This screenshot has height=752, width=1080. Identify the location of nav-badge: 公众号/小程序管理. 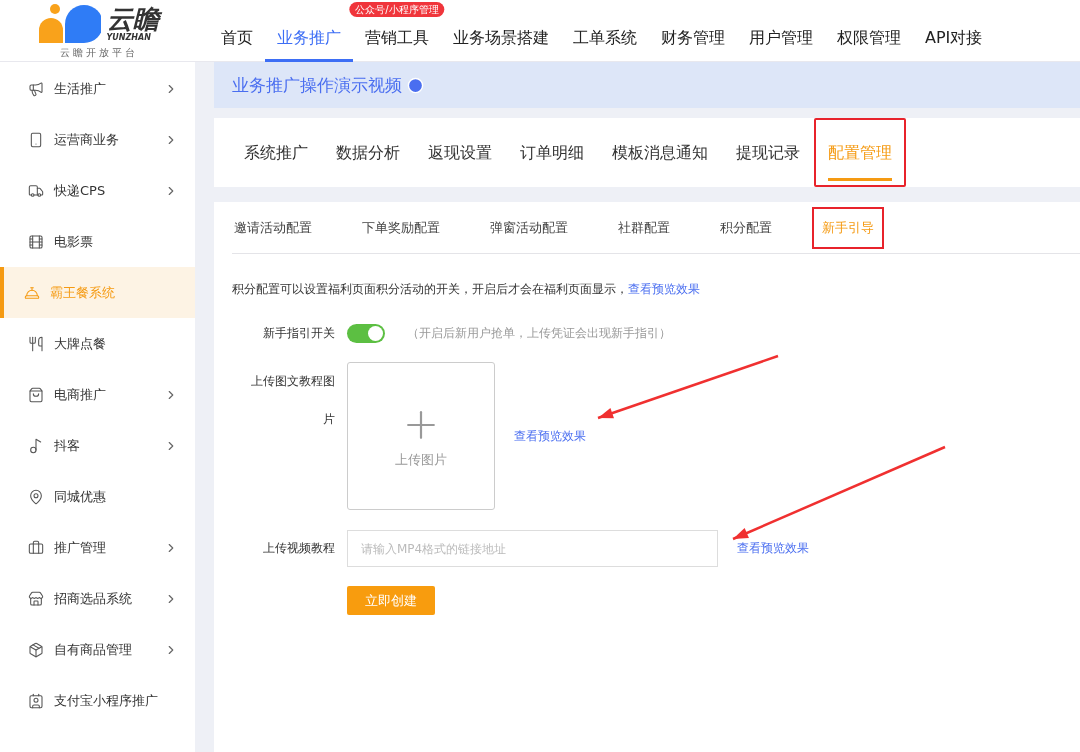
(397, 9).